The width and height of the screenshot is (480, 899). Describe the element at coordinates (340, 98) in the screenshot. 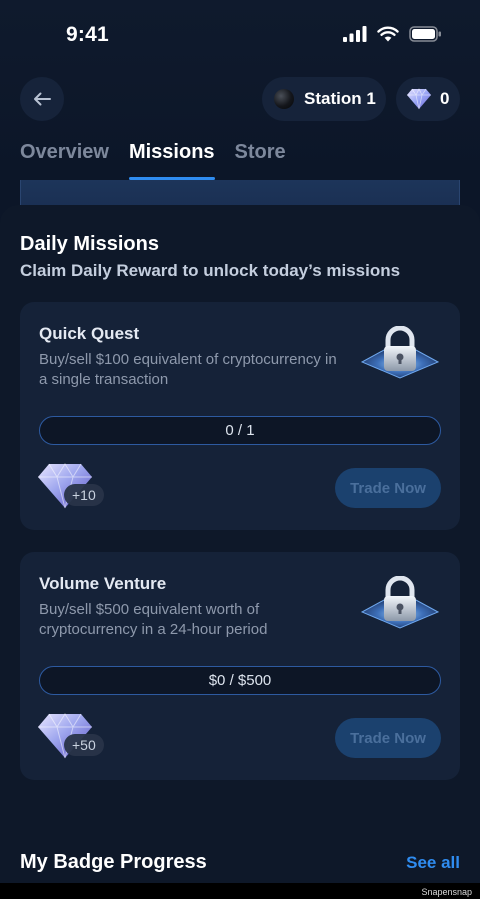

I see `station-label: Station 1` at that location.